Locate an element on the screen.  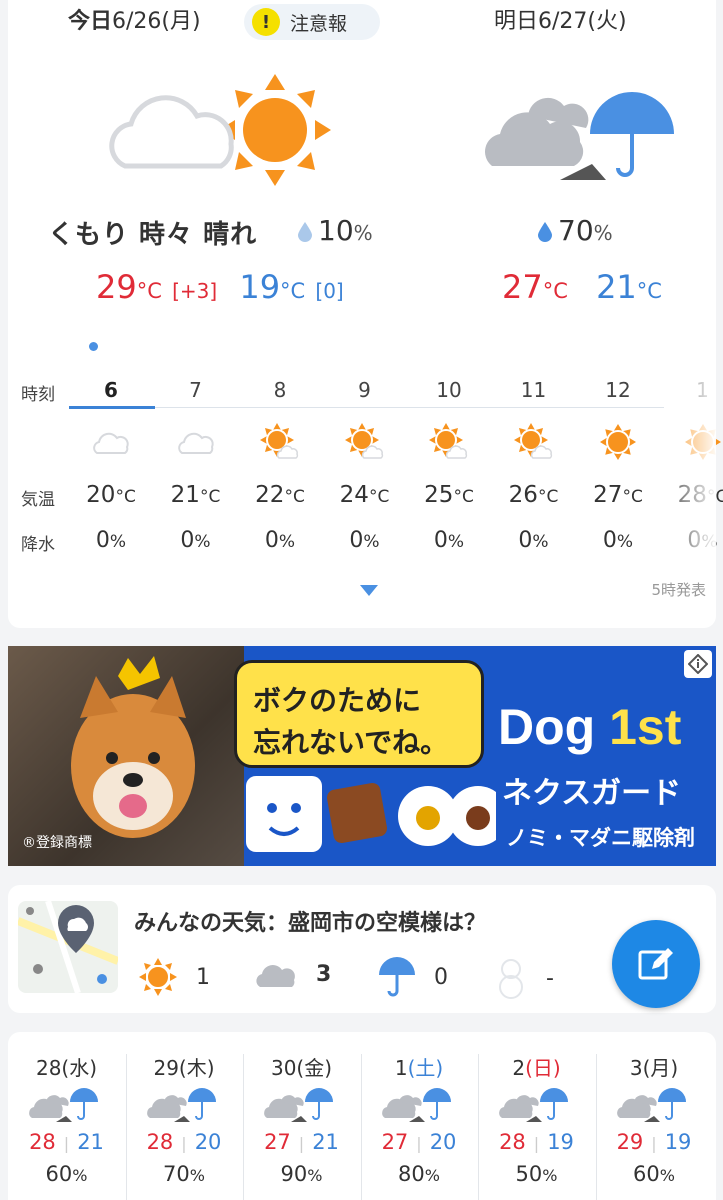
current-time-dot is located at coordinates (93, 346).